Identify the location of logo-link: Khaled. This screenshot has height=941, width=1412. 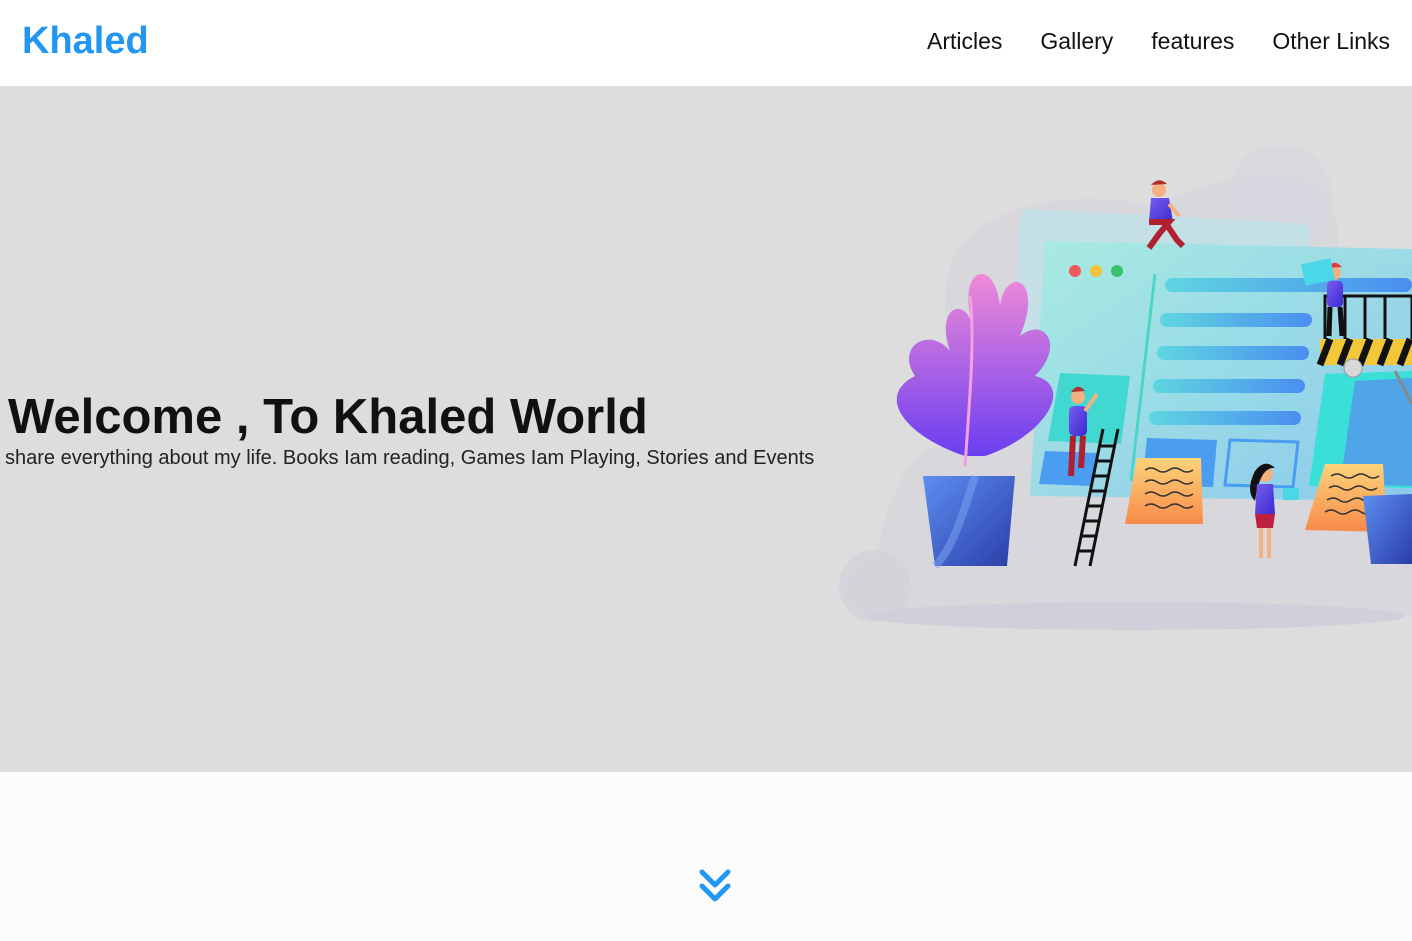
(85, 41).